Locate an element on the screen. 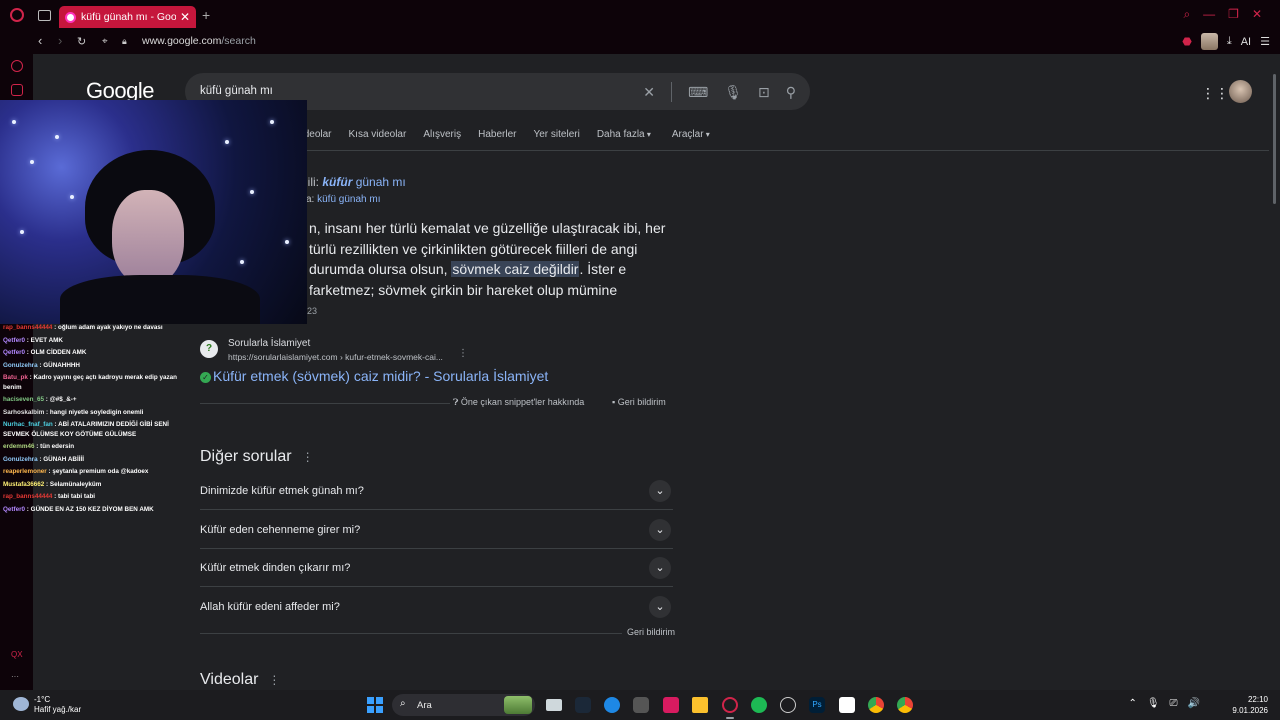  start-button is located at coordinates (375, 705).